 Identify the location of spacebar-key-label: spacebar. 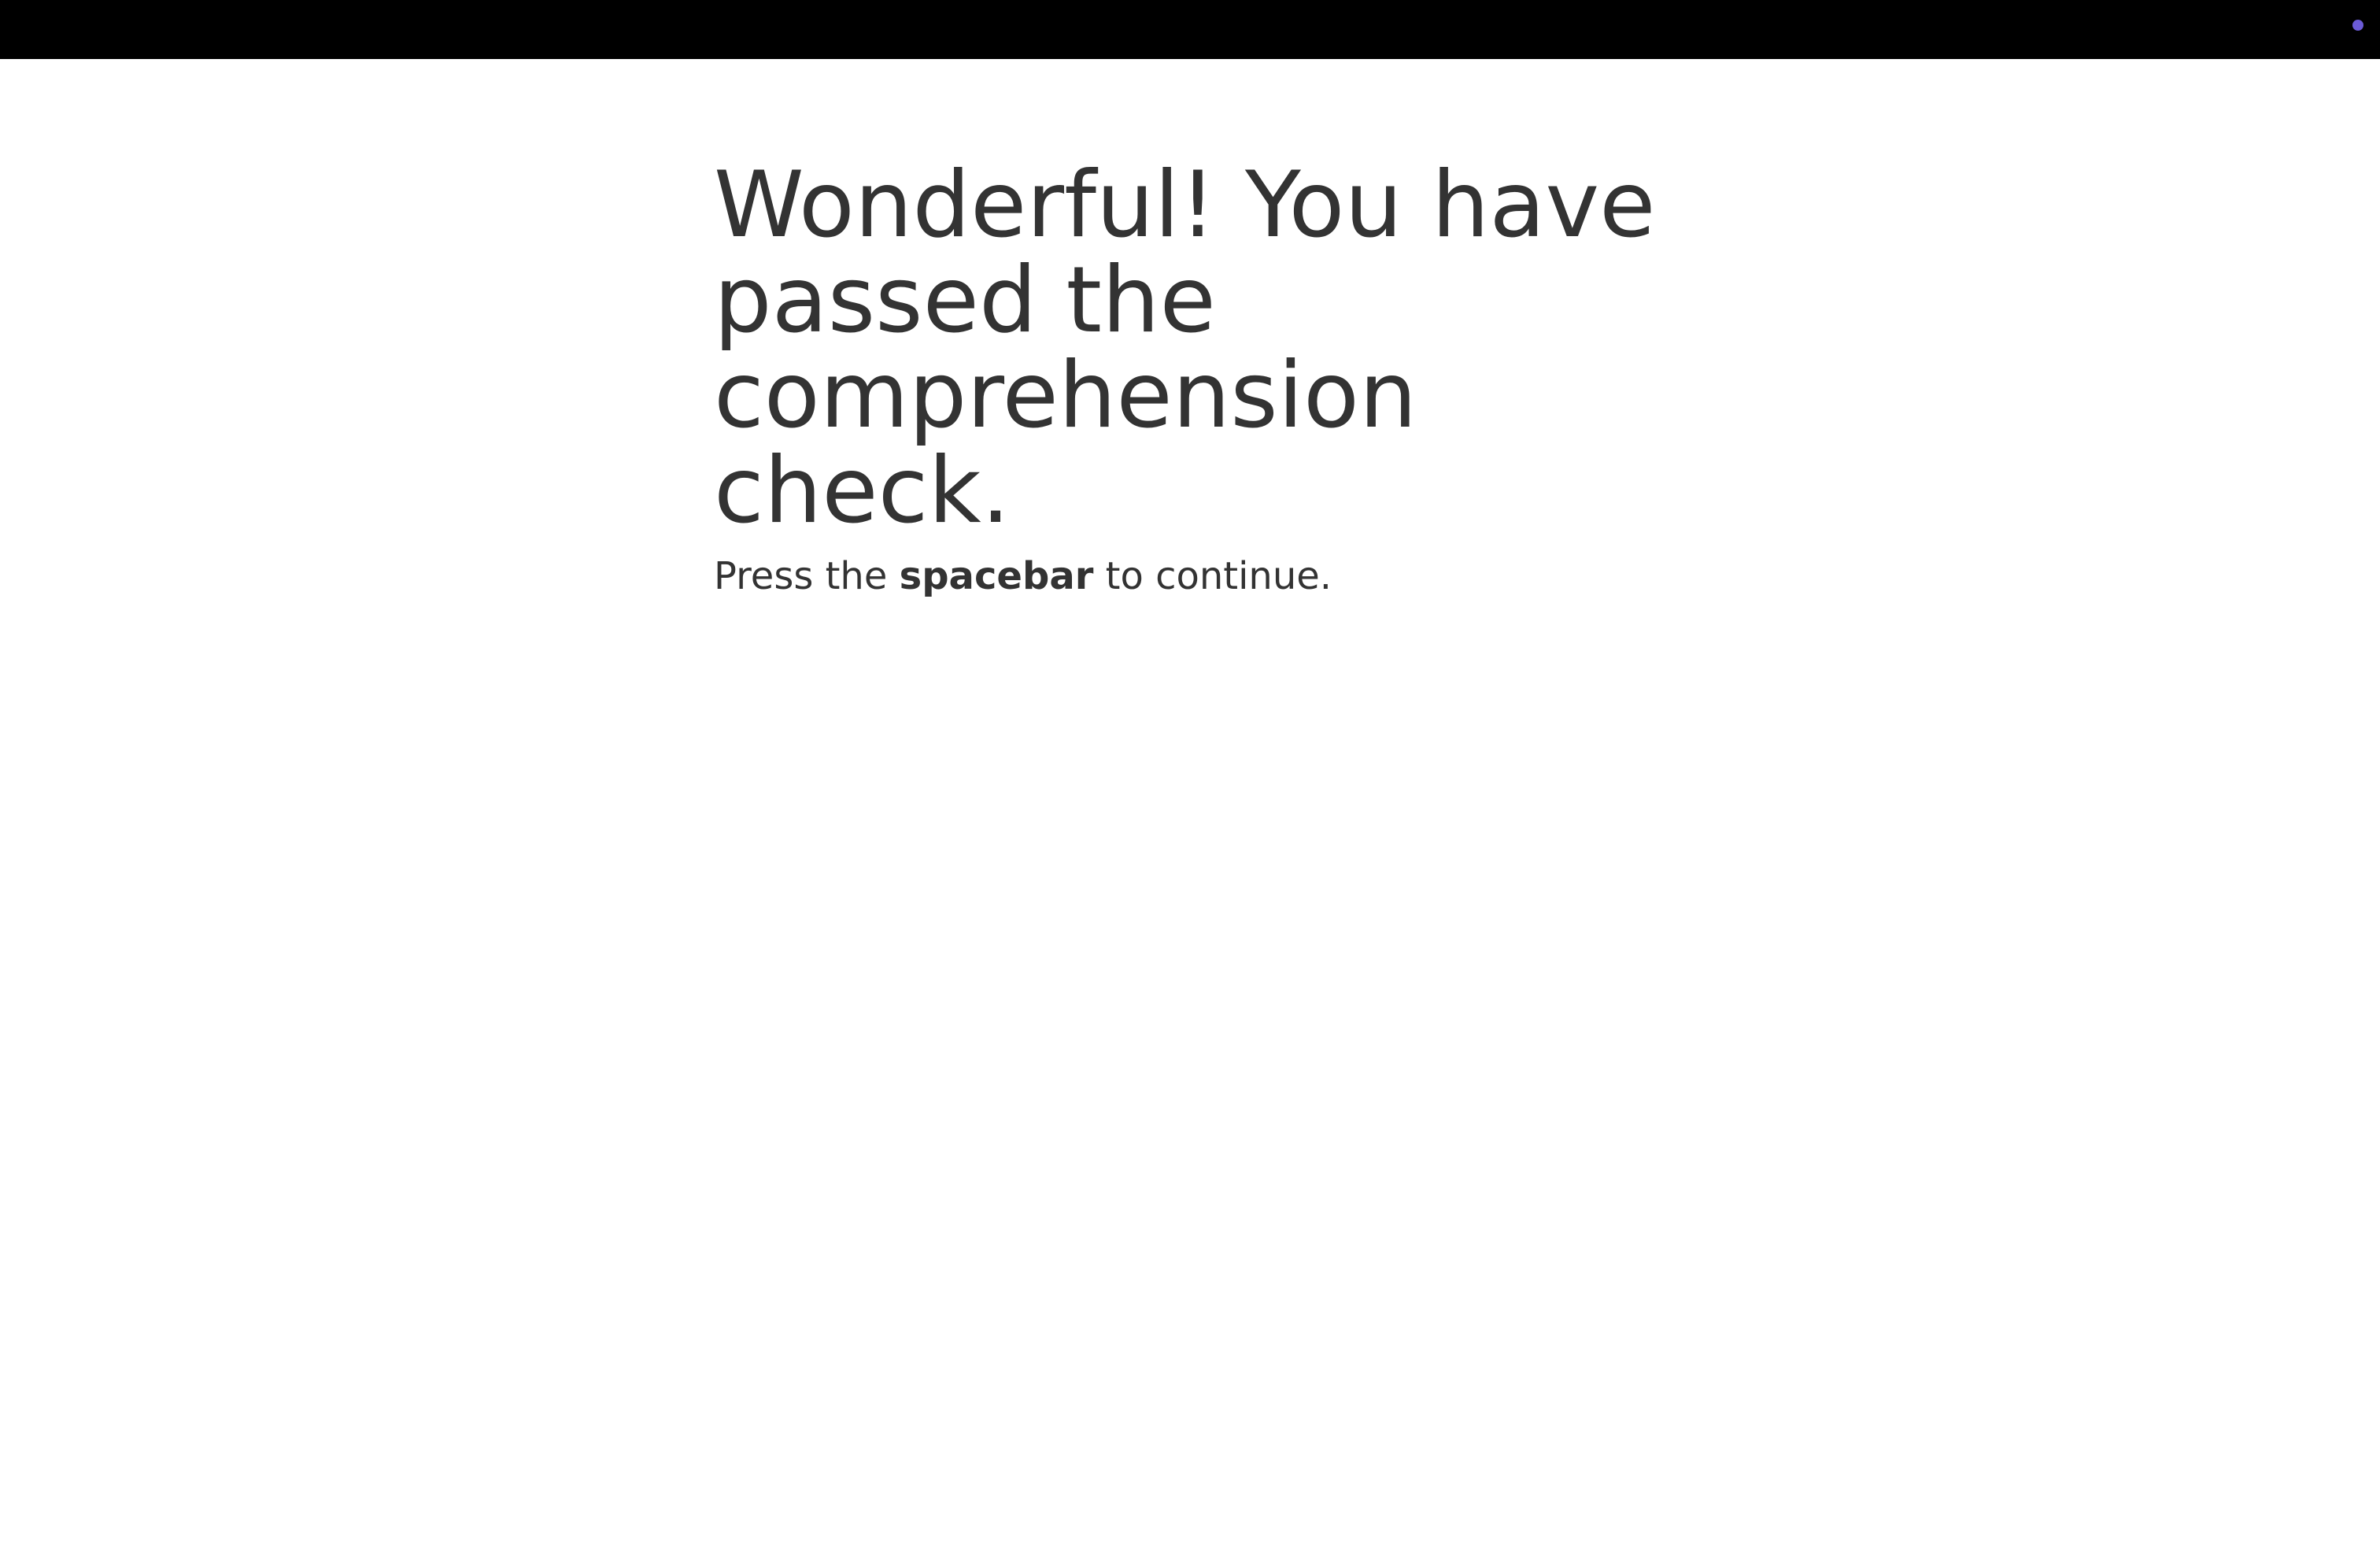
(996, 576).